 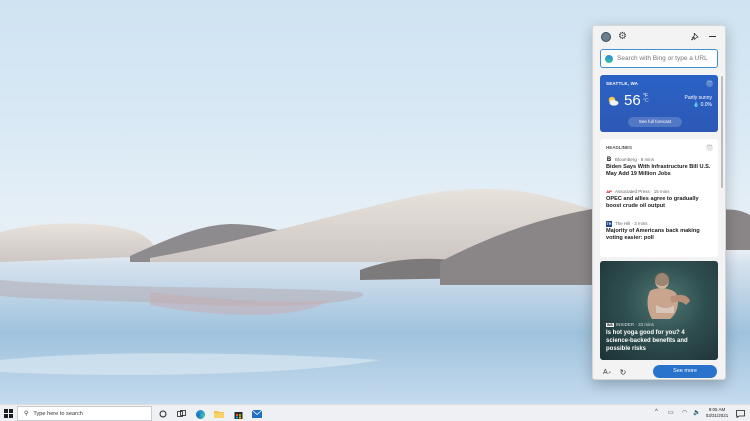 I want to click on minimize-icon, so click(x=712, y=36).